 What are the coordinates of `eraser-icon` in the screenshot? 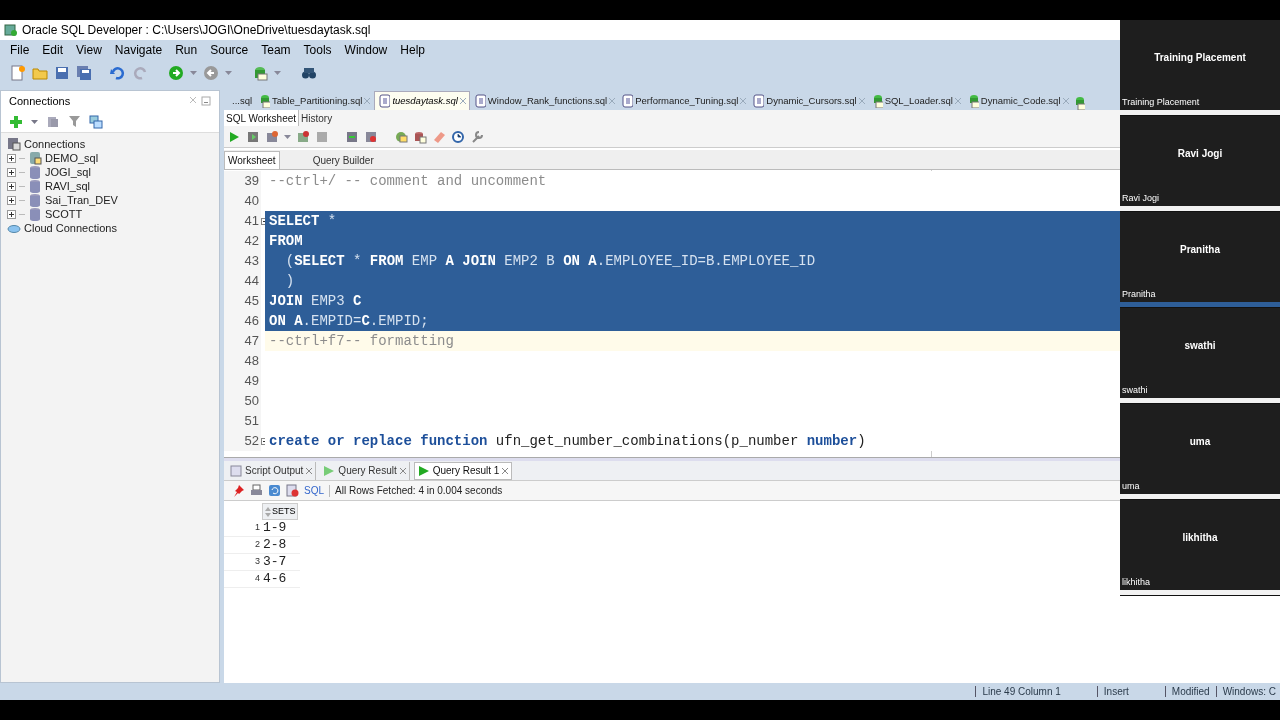 It's located at (439, 136).